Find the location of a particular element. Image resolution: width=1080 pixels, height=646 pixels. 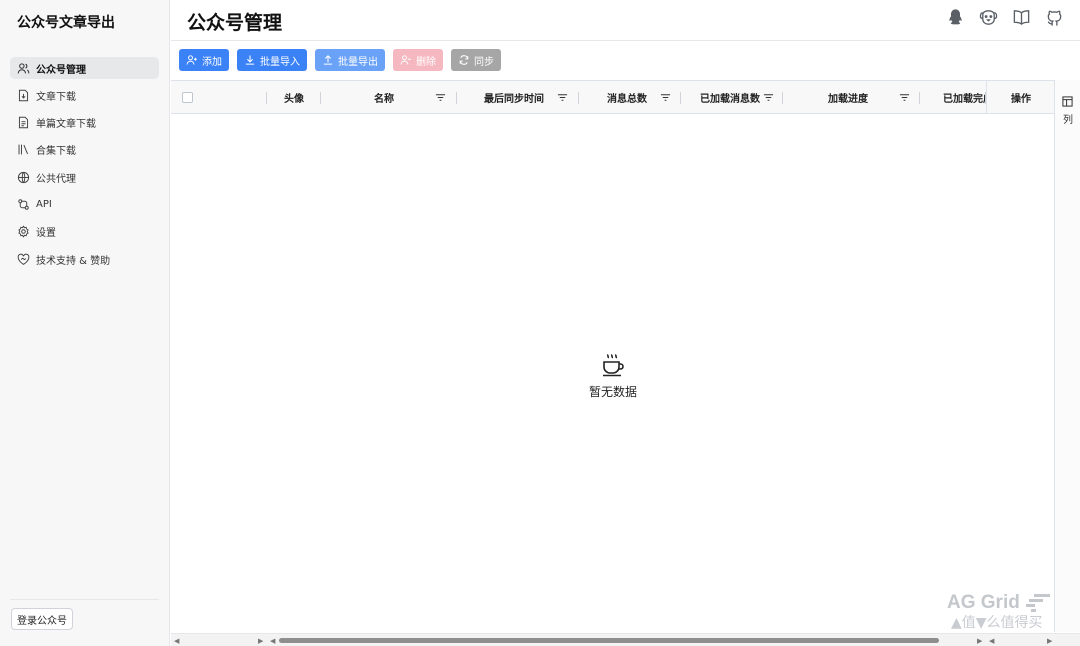

column-header-load-complete: 已加载完成 is located at coordinates (953, 97).